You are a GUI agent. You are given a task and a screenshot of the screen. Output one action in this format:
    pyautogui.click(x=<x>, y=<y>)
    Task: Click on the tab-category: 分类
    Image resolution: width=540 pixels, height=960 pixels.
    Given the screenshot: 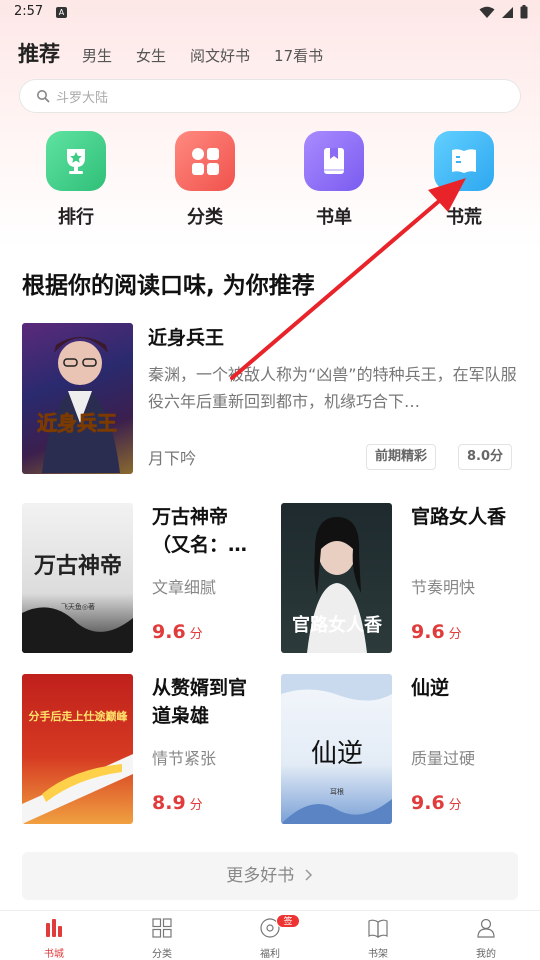 What is the action you would take?
    pyautogui.click(x=162, y=938)
    